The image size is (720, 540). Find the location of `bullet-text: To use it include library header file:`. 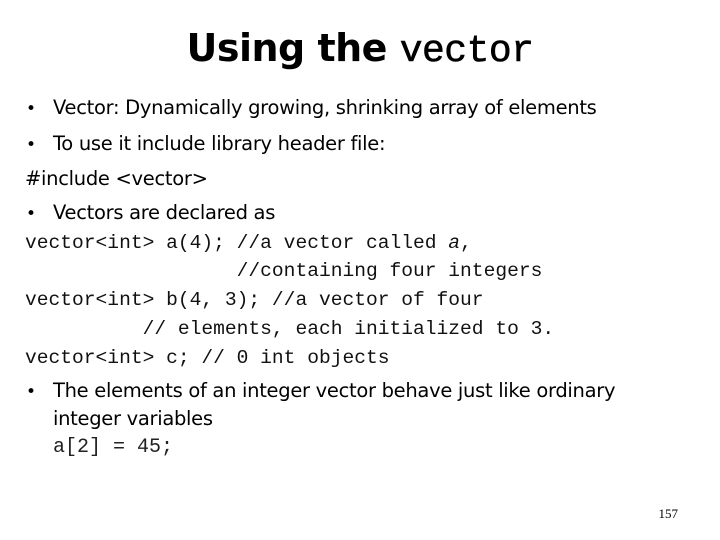

bullet-text: To use it include library header file: is located at coordinates (219, 143).